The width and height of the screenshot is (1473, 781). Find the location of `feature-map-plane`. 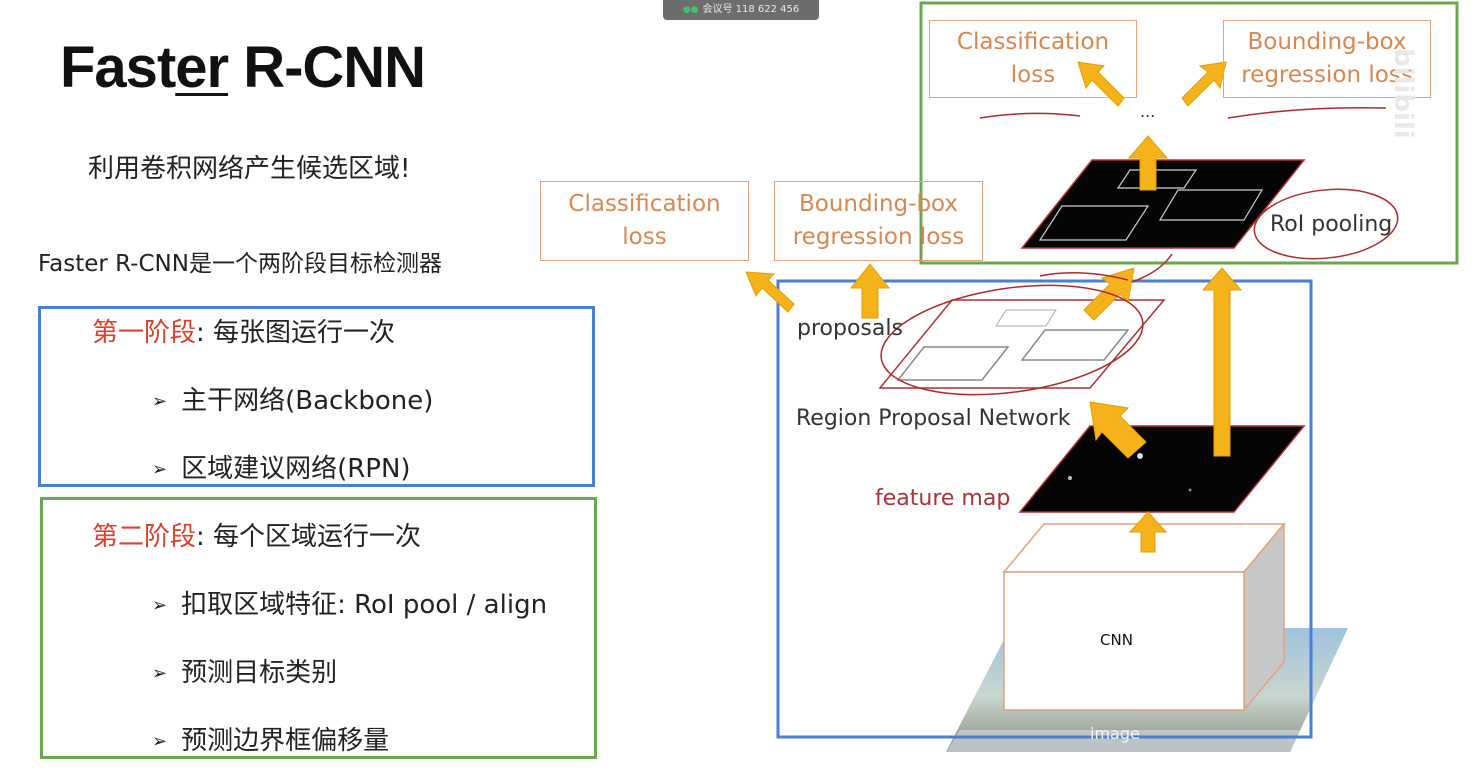

feature-map-plane is located at coordinates (1162, 469).